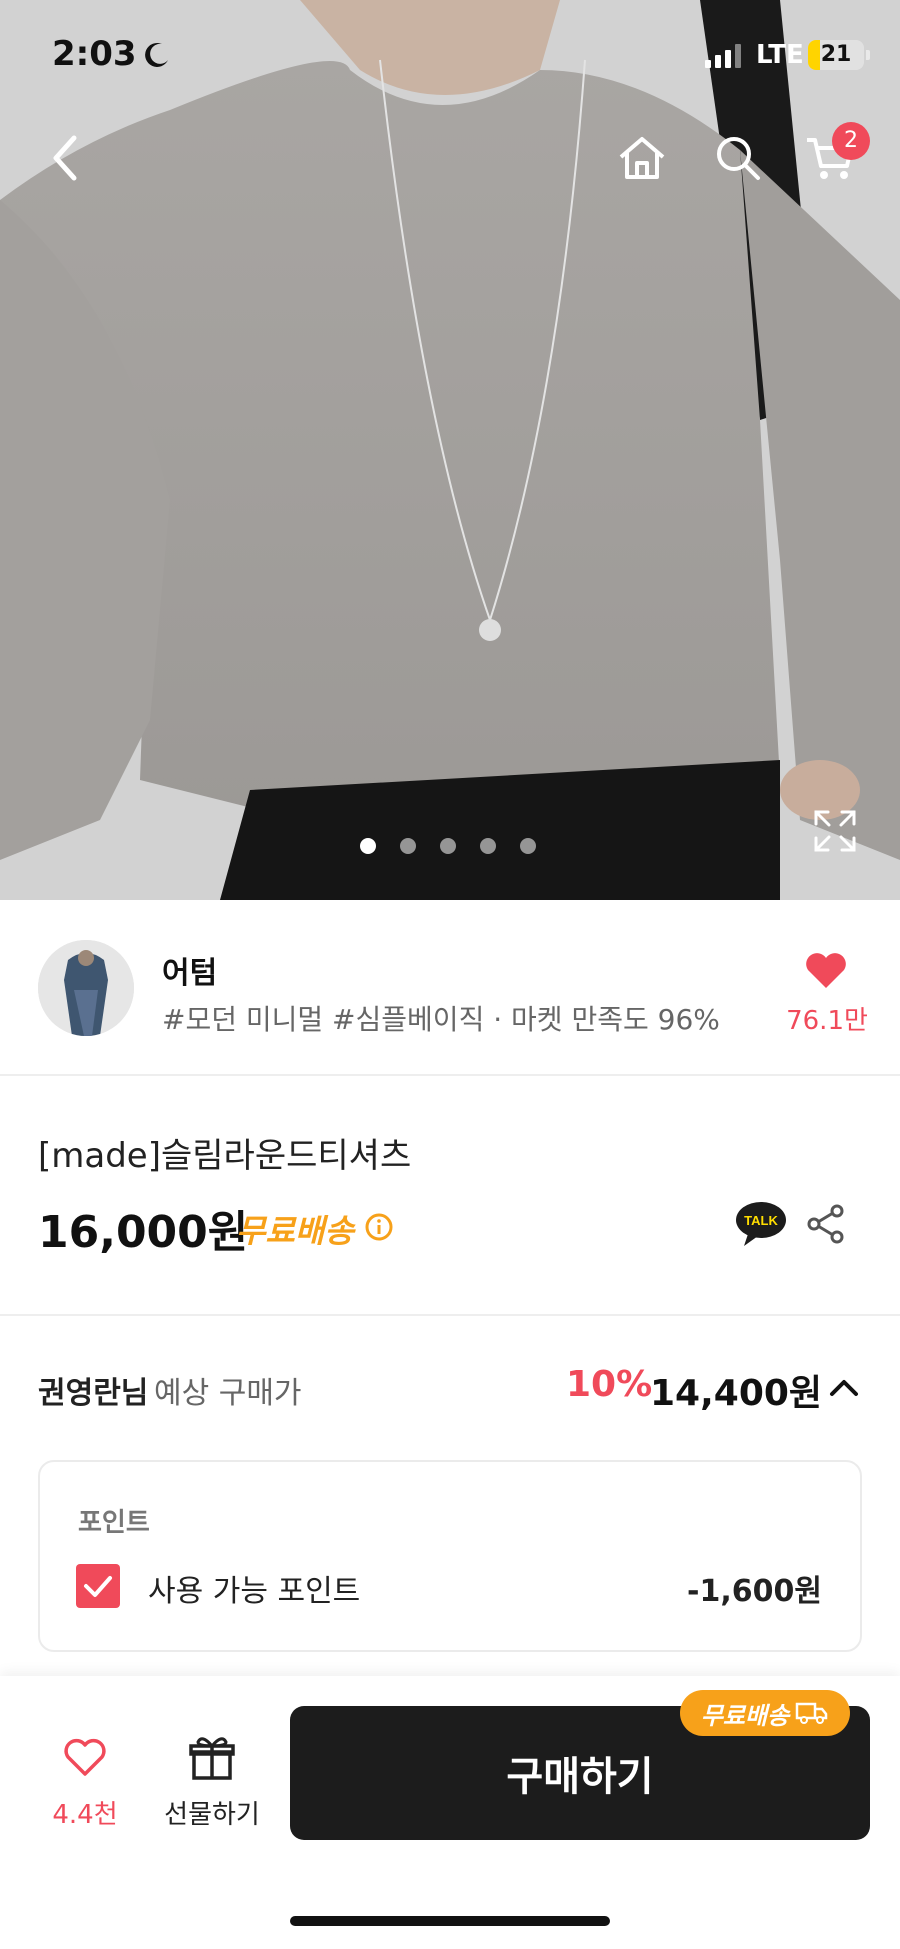 This screenshot has width=900, height=1949. Describe the element at coordinates (736, 1393) in the screenshot. I see `estimated-price: 14,400원` at that location.